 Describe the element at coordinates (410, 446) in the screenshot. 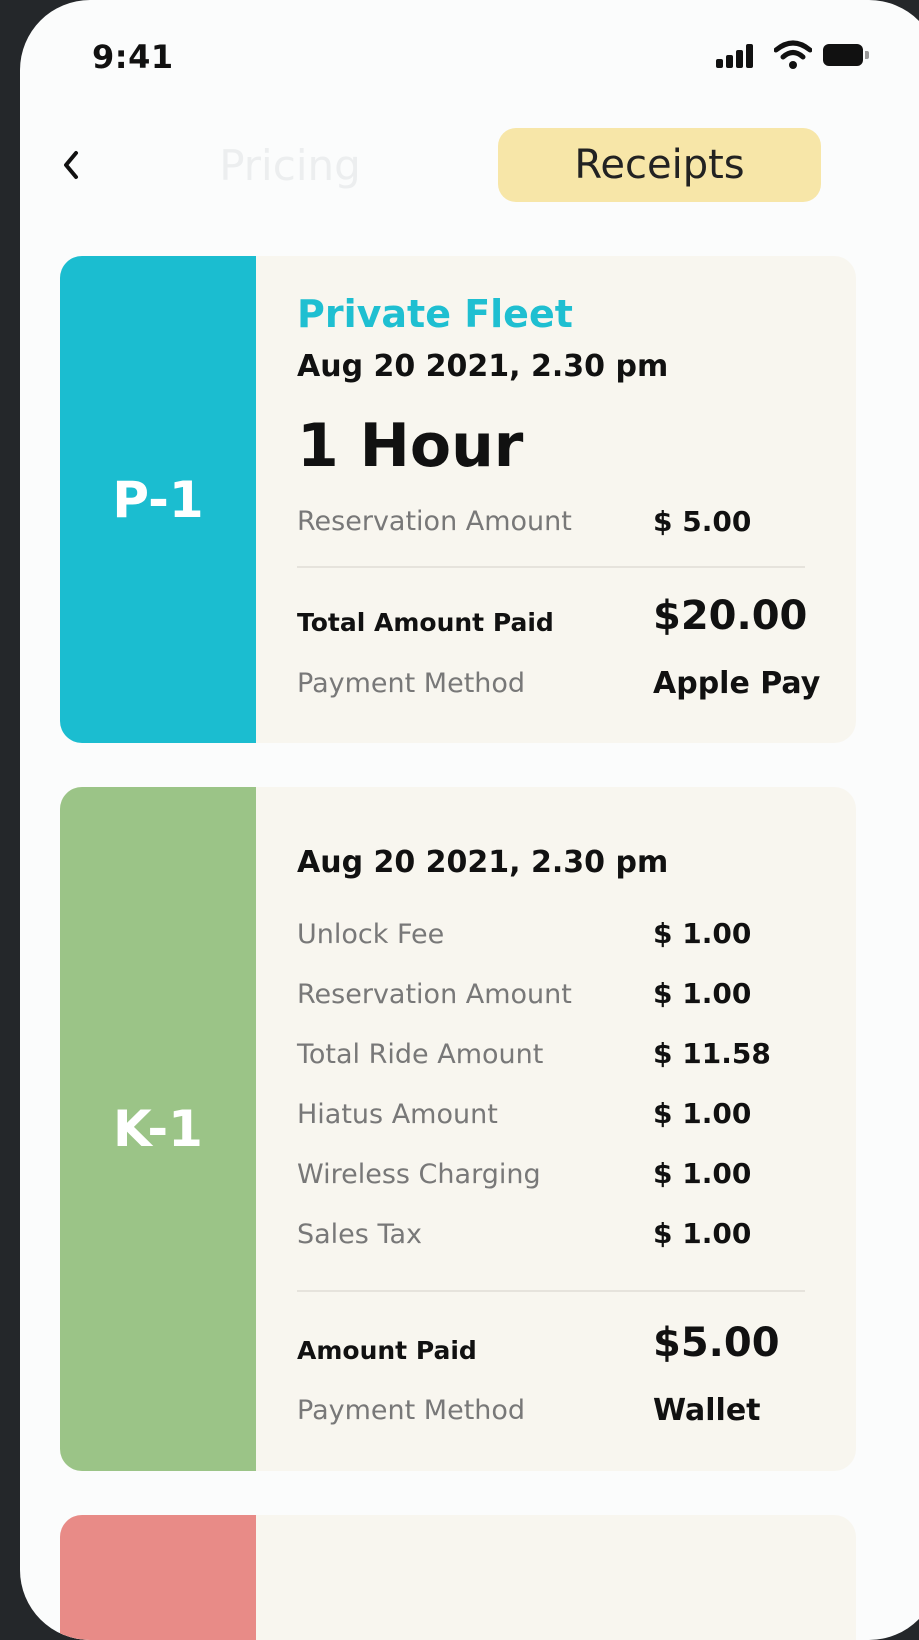

I see `ride-duration: 1 Hour` at that location.